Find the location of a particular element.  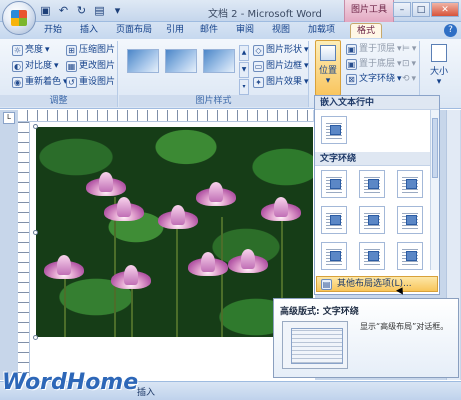

recolor-button: ◉重新着色 ▾ is located at coordinates (40, 82).